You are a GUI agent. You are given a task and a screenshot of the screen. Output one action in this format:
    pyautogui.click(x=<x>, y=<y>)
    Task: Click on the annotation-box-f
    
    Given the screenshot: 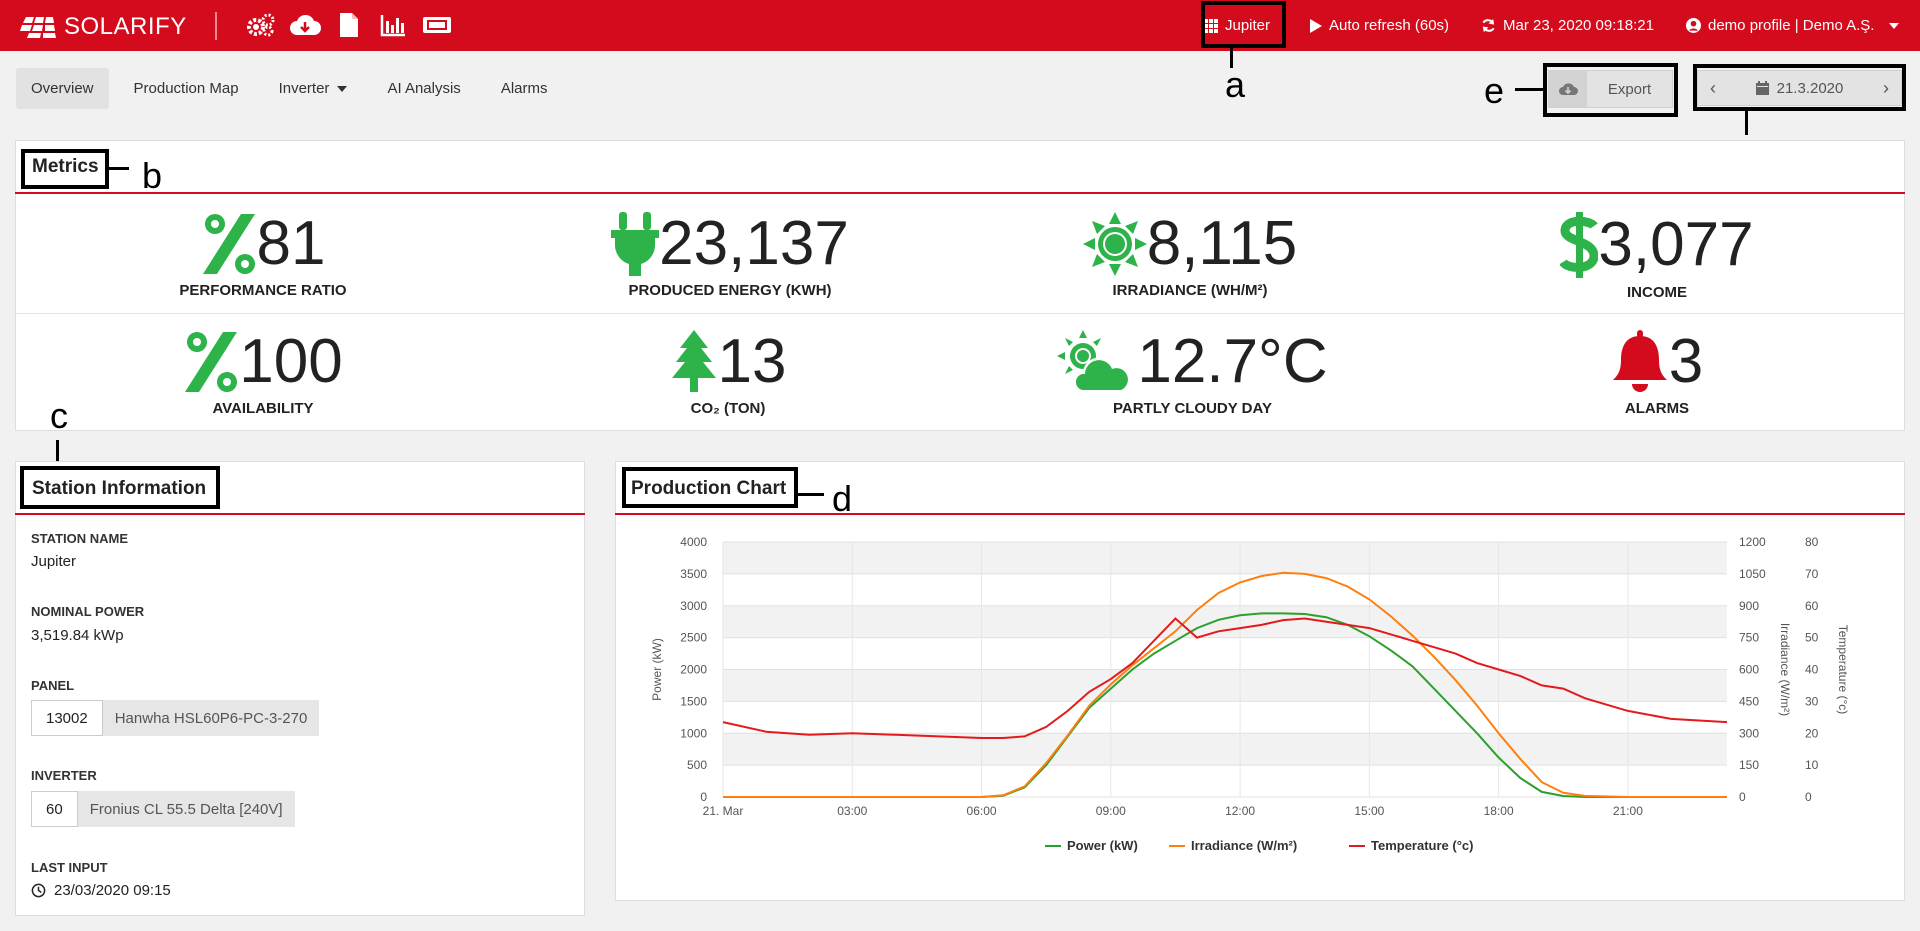 What is the action you would take?
    pyautogui.click(x=1799, y=87)
    